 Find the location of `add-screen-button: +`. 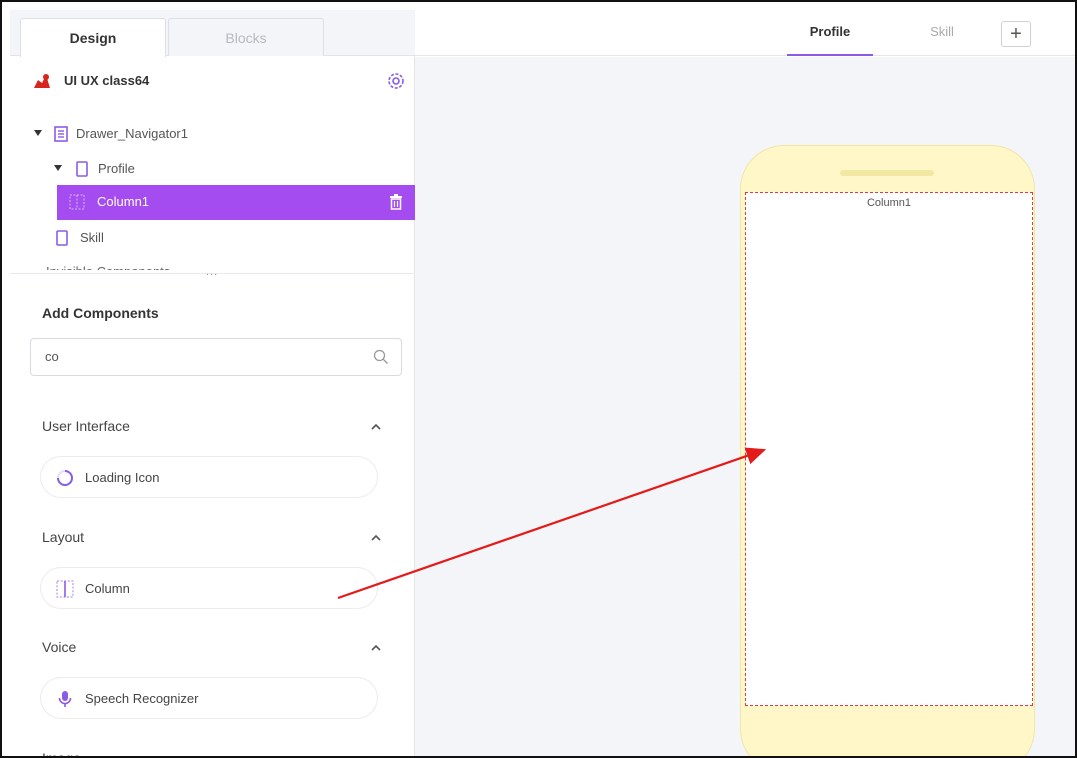

add-screen-button: + is located at coordinates (1016, 34).